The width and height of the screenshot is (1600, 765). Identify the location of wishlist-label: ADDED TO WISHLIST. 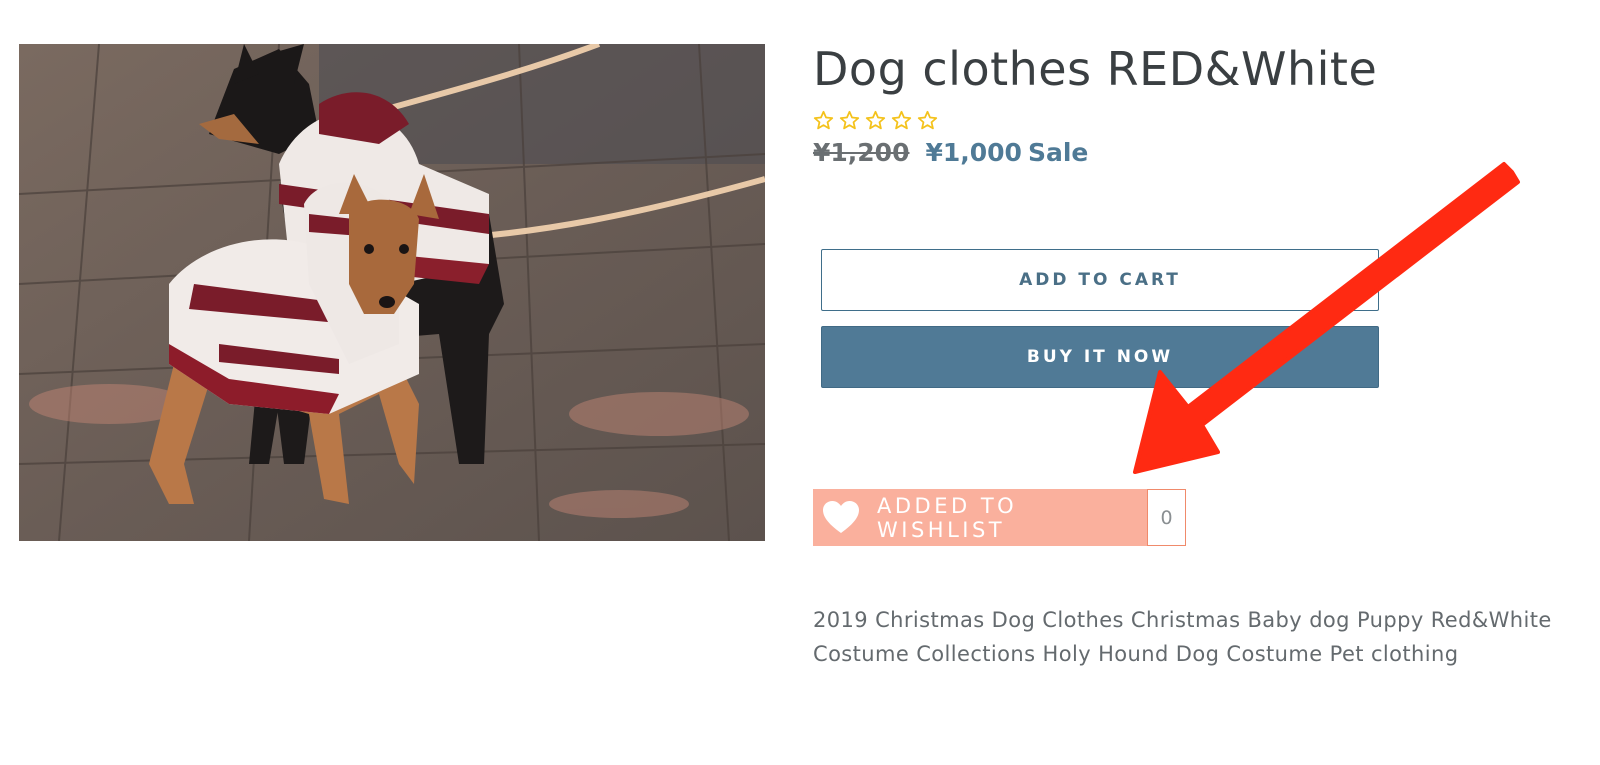
(947, 517).